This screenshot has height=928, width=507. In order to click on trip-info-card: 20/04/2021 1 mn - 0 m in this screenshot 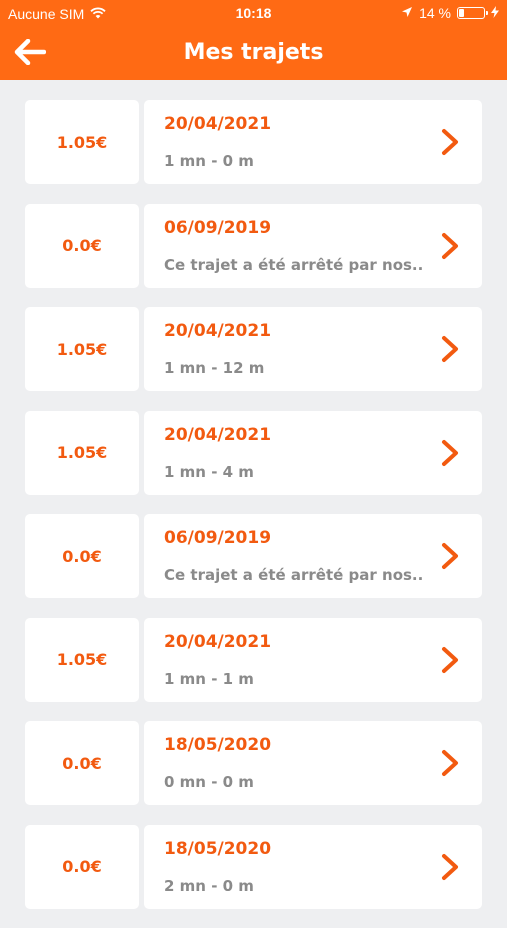, I will do `click(313, 142)`.